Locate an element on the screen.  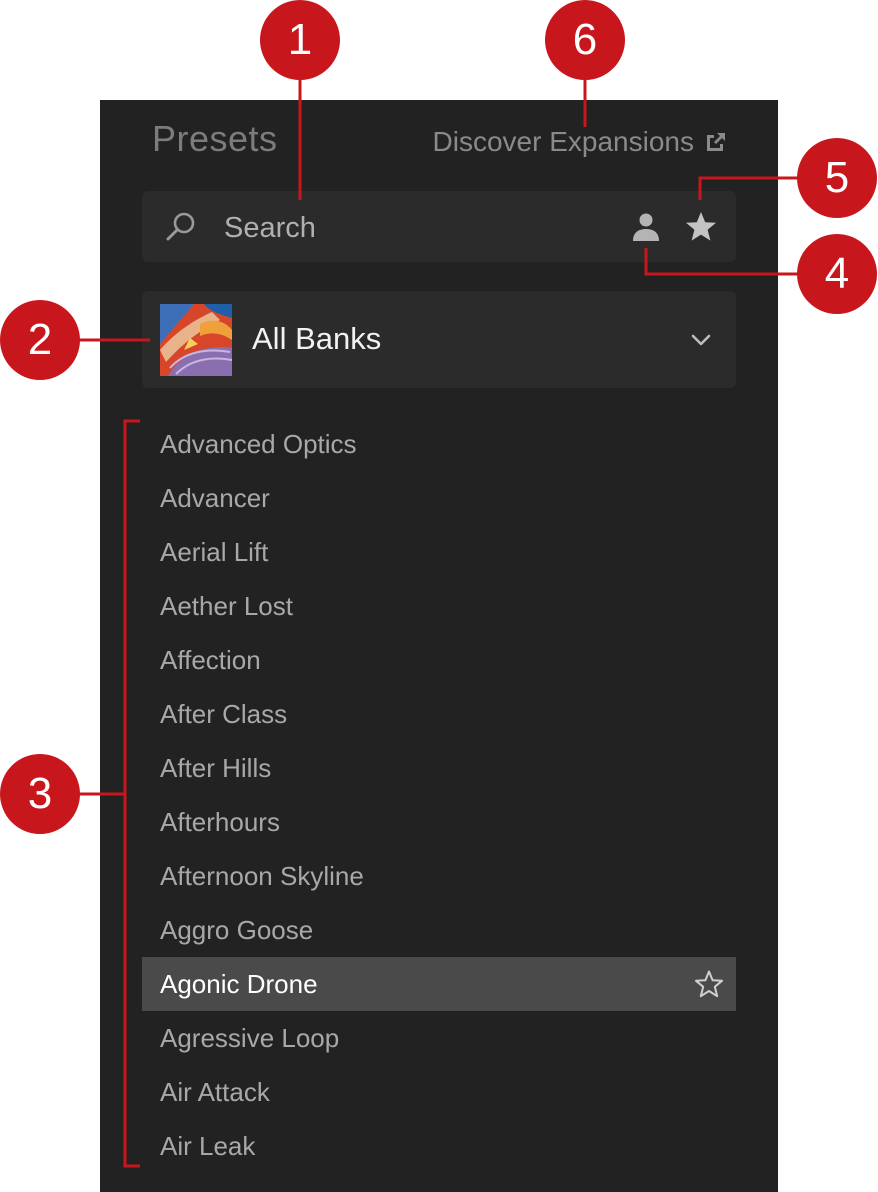
external-link-icon is located at coordinates (716, 142).